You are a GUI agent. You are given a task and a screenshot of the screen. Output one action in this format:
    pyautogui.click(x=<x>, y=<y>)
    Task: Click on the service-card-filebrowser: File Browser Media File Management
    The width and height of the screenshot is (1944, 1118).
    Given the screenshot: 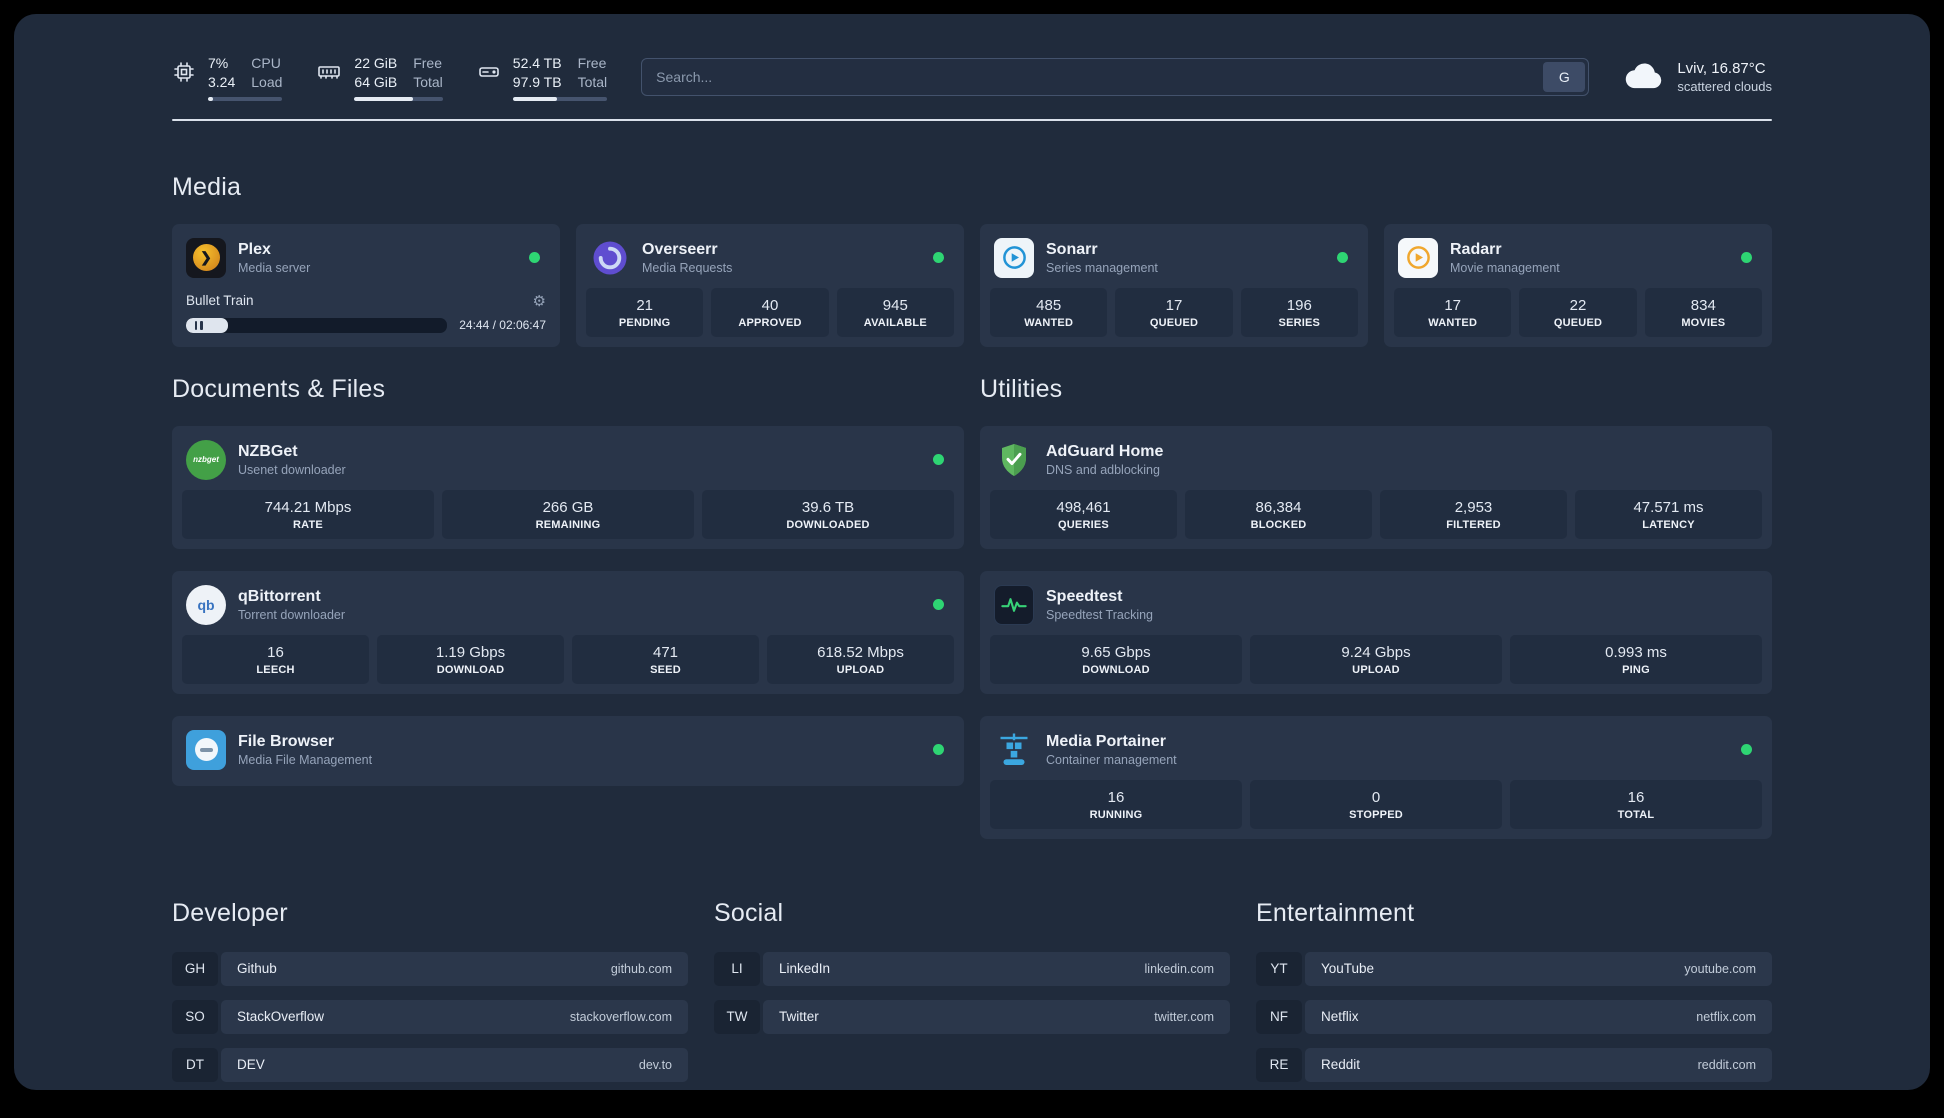 What is the action you would take?
    pyautogui.click(x=568, y=750)
    